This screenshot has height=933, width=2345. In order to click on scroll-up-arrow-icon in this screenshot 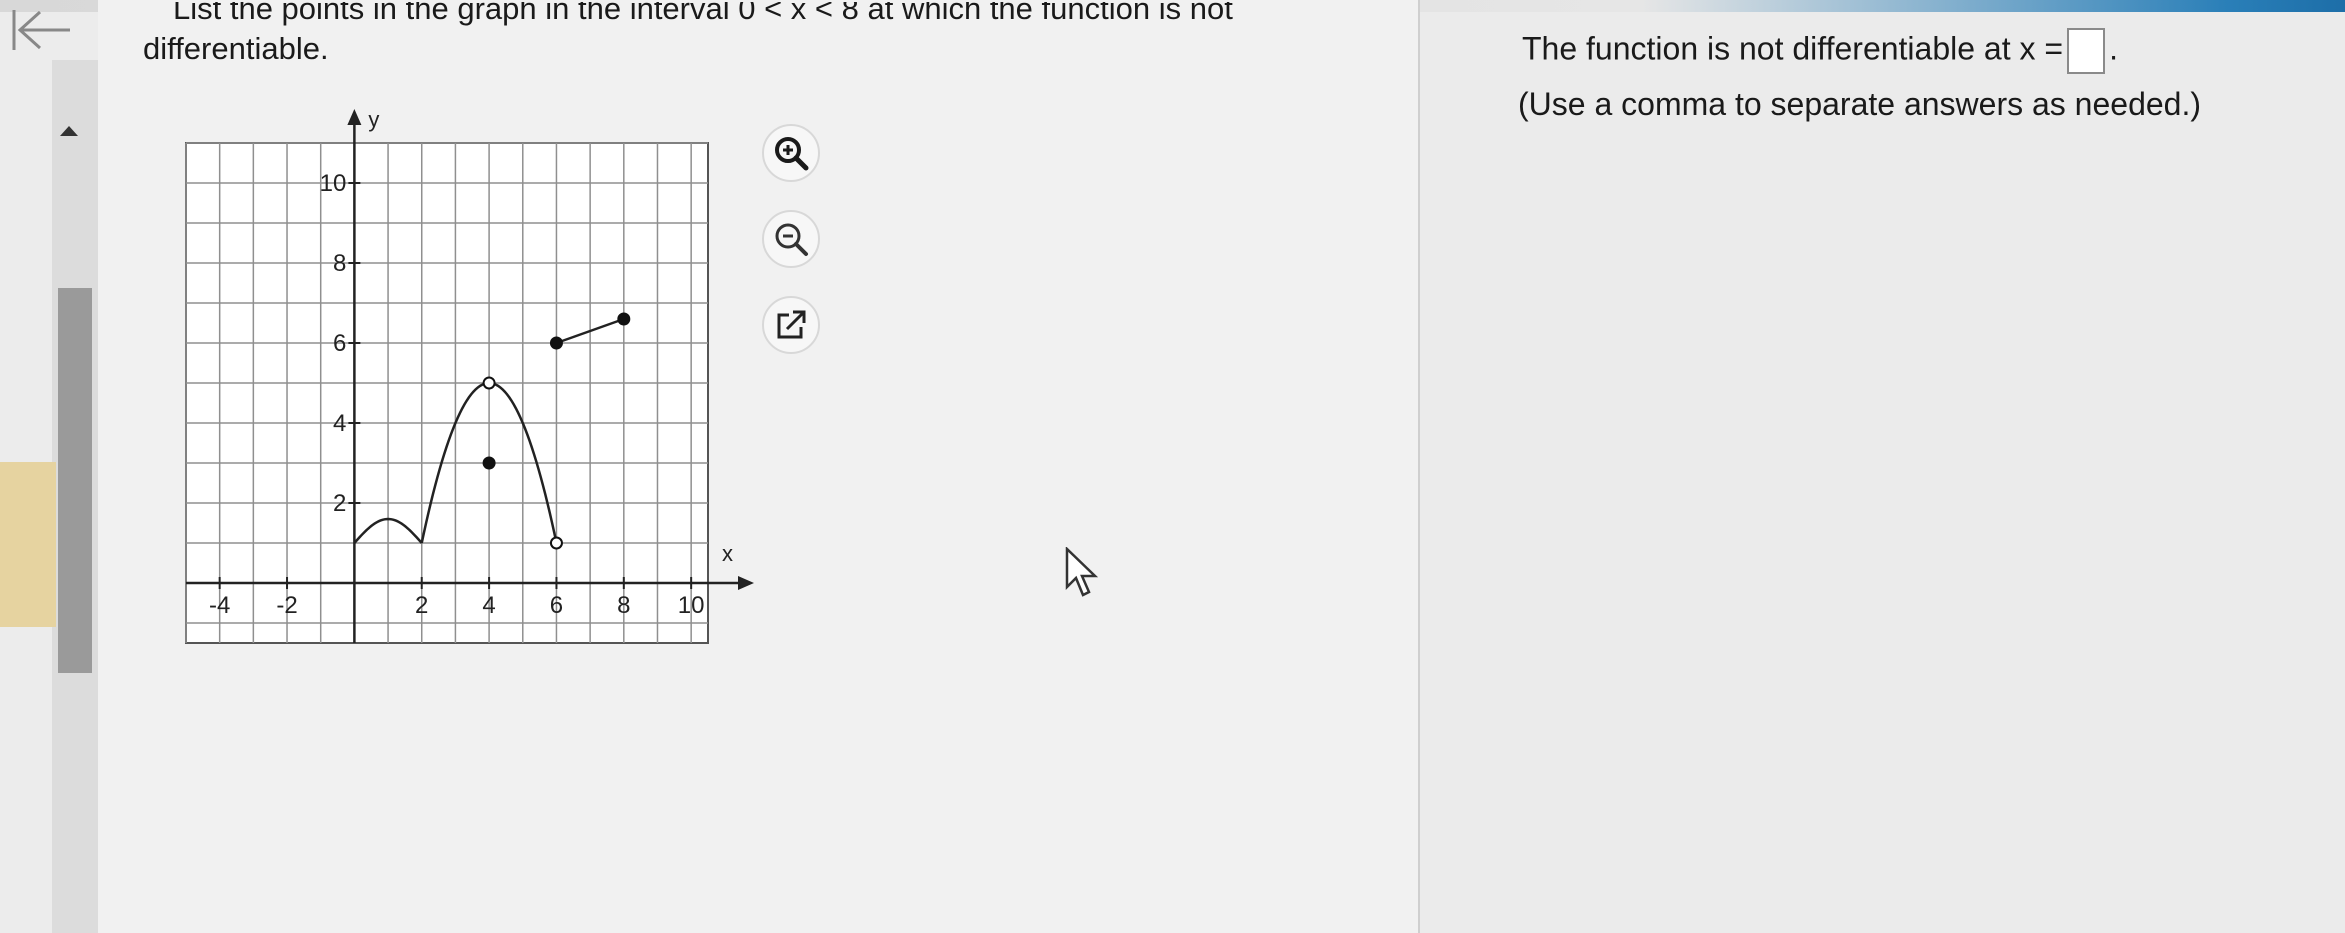, I will do `click(69, 132)`.